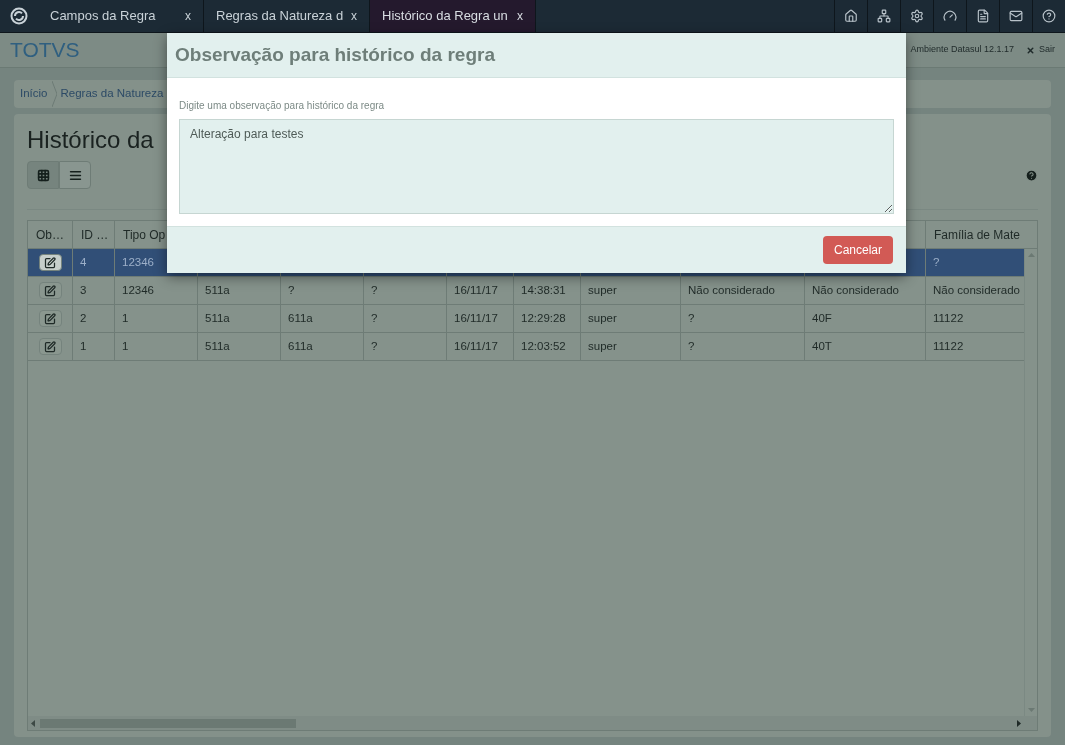 The image size is (1065, 745). Describe the element at coordinates (335, 54) in the screenshot. I see `dialog-title: Observação para histórico da regra` at that location.